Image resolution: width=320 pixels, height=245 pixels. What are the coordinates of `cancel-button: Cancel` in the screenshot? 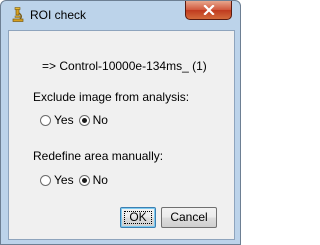 It's located at (189, 217).